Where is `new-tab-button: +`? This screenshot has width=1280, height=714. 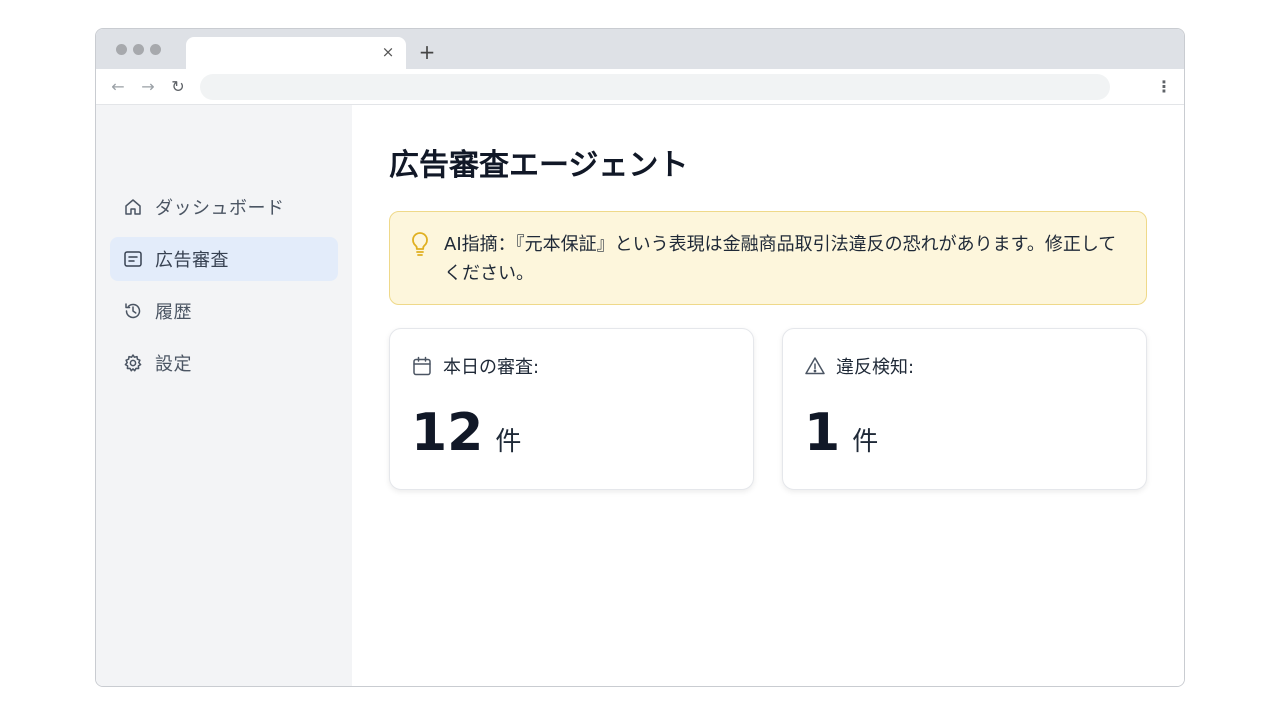
new-tab-button: + is located at coordinates (427, 53).